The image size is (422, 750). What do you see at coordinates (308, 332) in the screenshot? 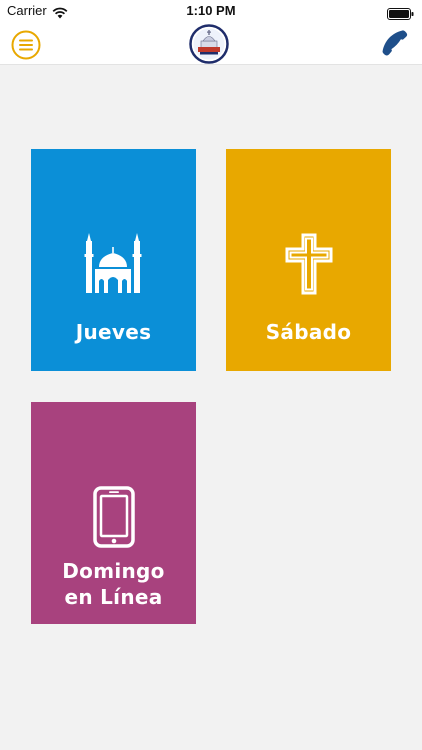
I see `tile-sabado-label: Sábado` at bounding box center [308, 332].